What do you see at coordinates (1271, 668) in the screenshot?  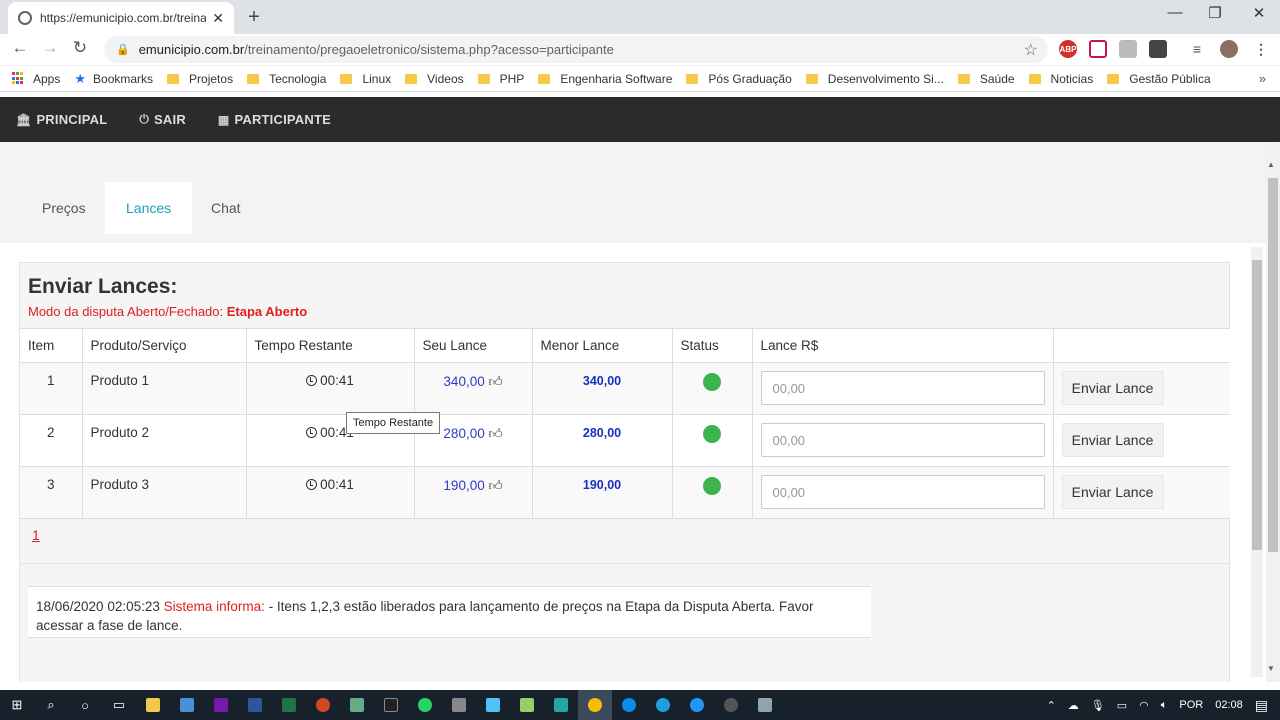 I see `scroll-down-icon: ▼` at bounding box center [1271, 668].